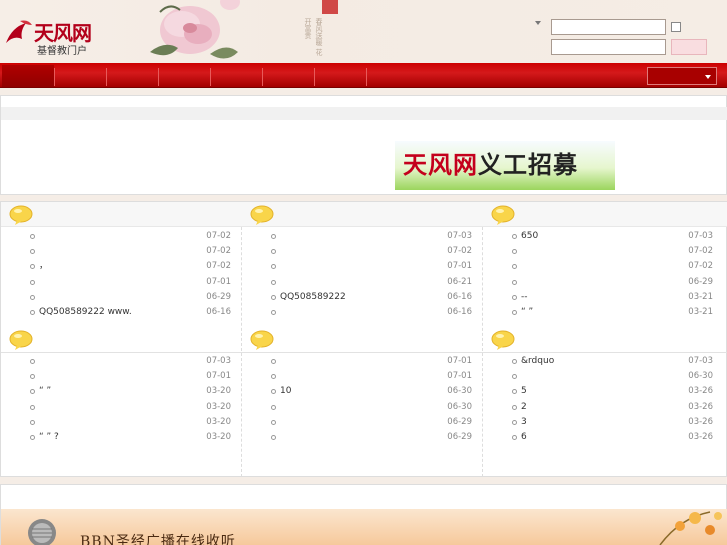  Describe the element at coordinates (313, 297) in the screenshot. I see `news-title: QQ508589222` at that location.